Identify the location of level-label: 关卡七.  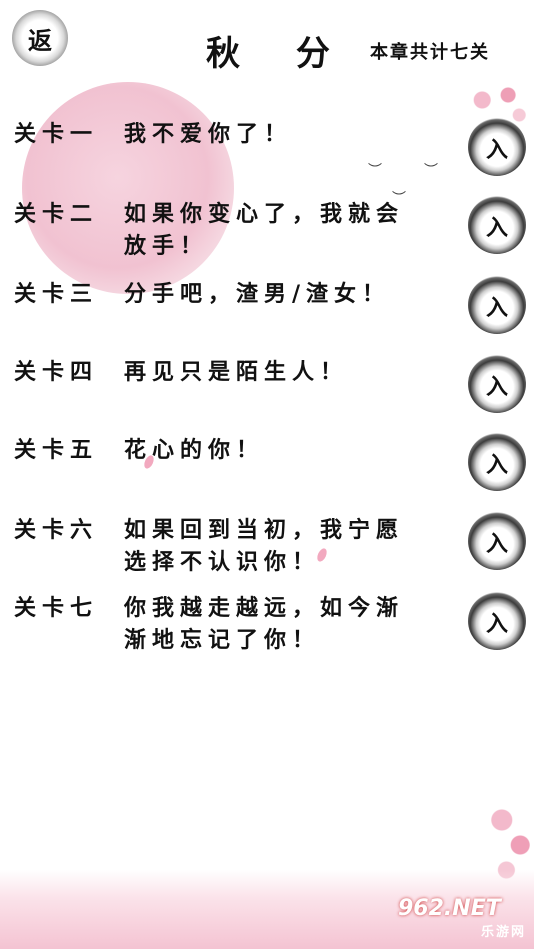
(56, 608).